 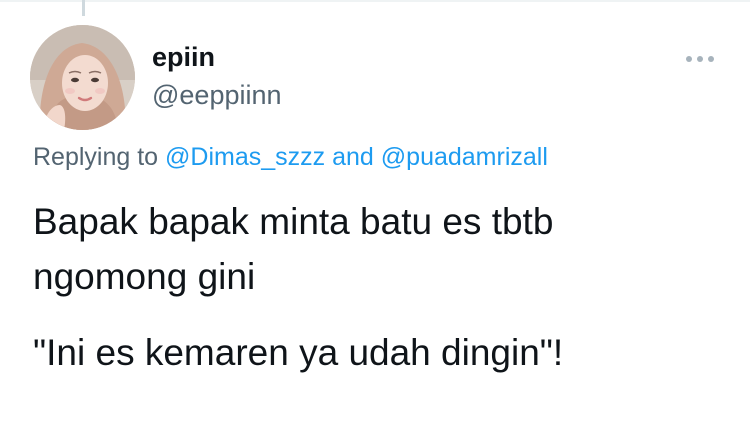 I want to click on user-info: epiin @eeppiinn, so click(x=217, y=76).